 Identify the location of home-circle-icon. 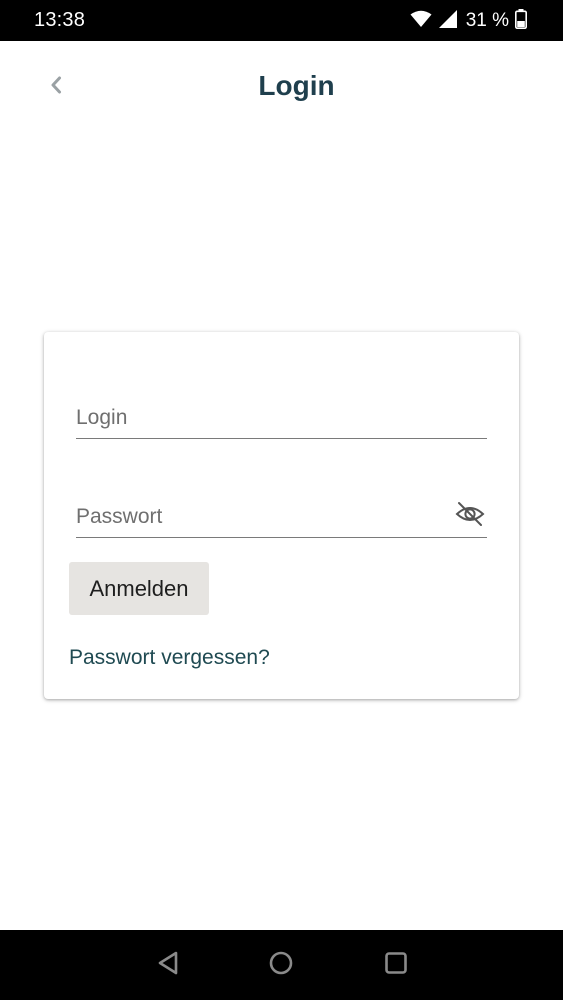
(281, 965).